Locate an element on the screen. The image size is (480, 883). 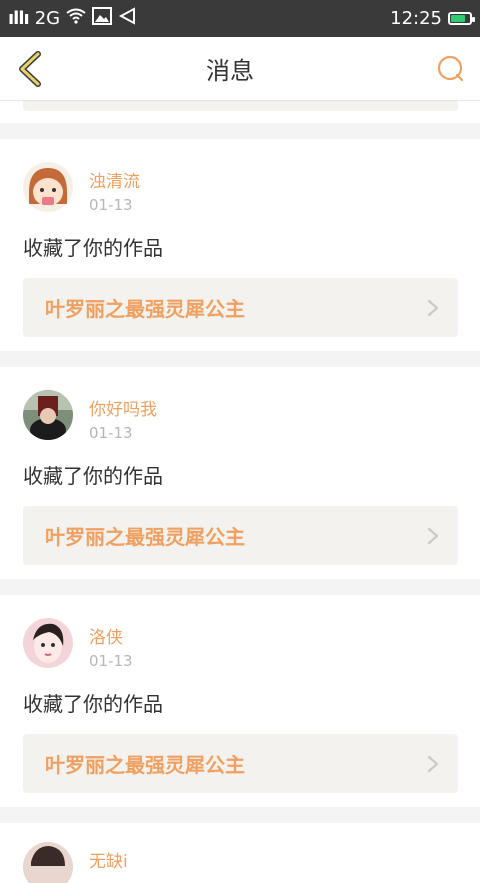
chat-button is located at coordinates (450, 69).